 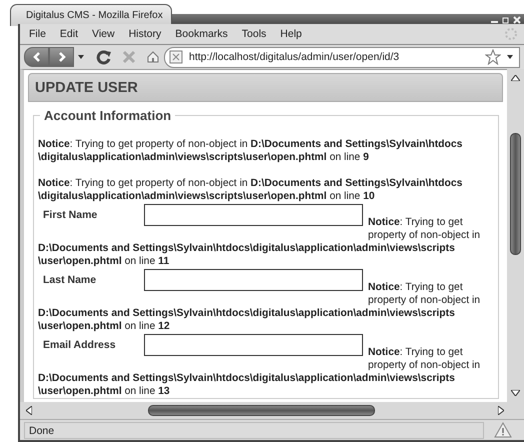 What do you see at coordinates (91, 15) in the screenshot?
I see `window-title: Digitalus CMS - Mozilla Firefox` at bounding box center [91, 15].